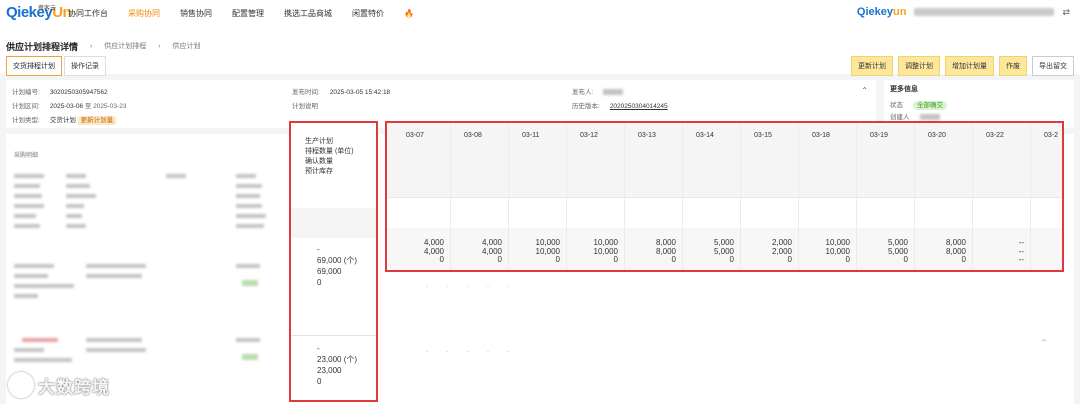 The width and height of the screenshot is (1080, 404). I want to click on flame-icon: 🔥, so click(409, 13).